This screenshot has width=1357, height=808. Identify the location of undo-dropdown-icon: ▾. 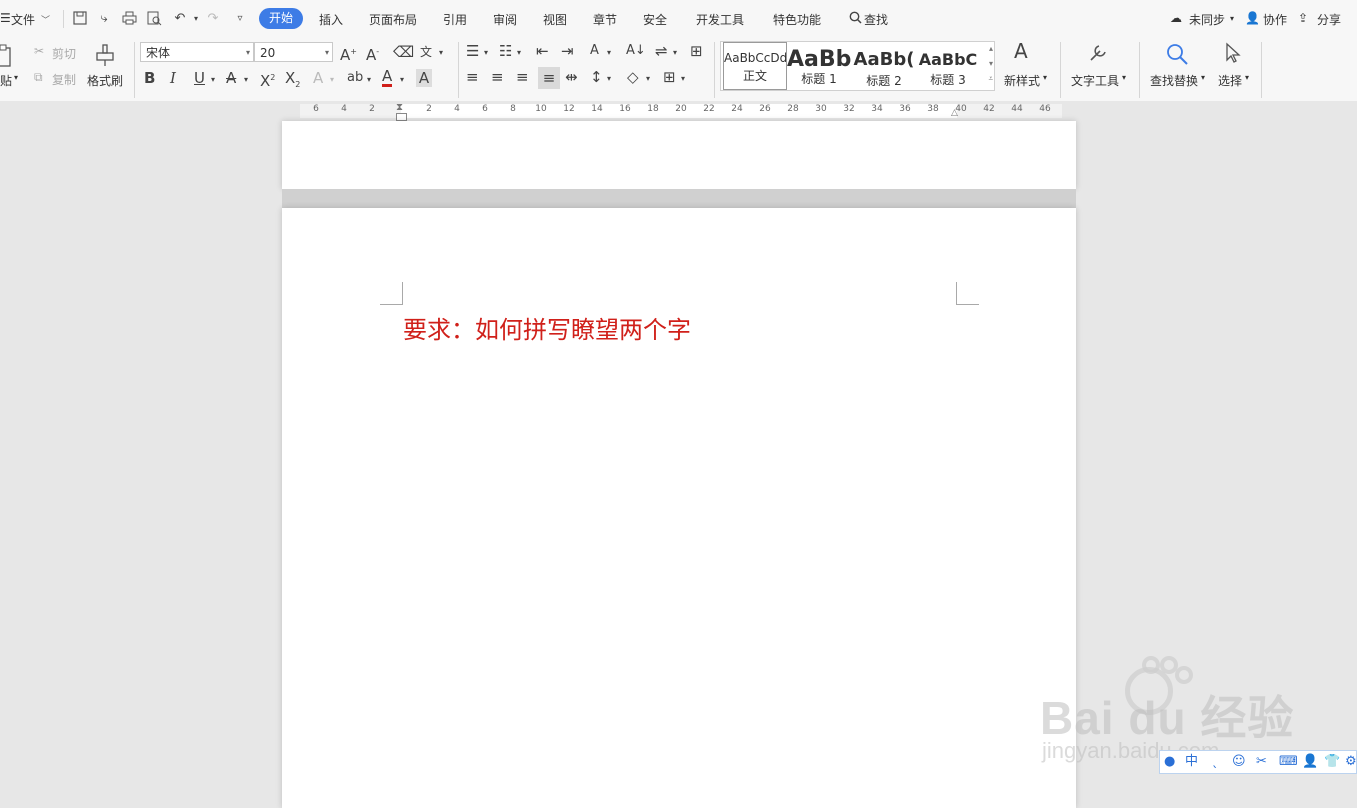
(196, 19).